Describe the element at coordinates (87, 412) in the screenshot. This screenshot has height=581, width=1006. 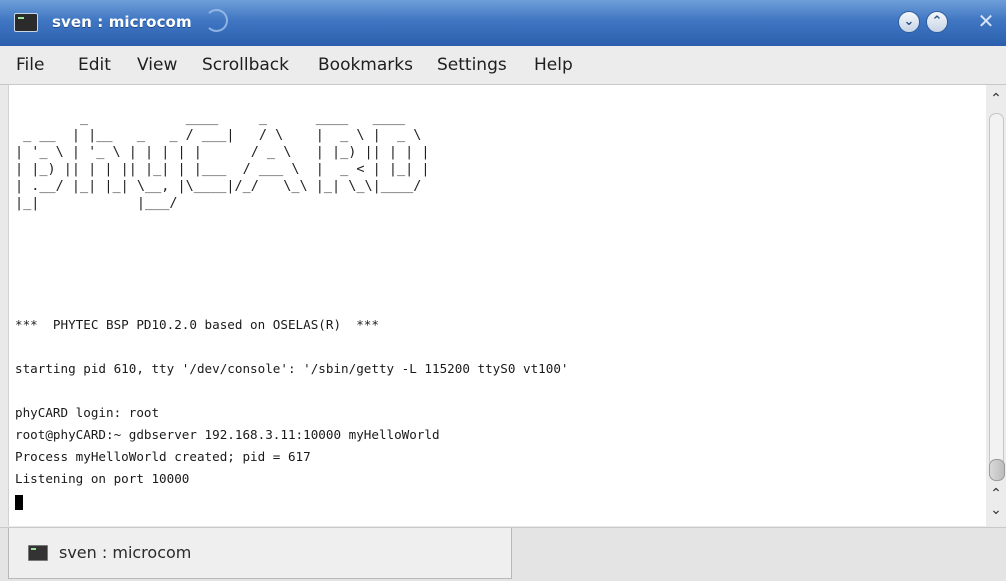
I see `terminal-line: phyCARD login: root` at that location.